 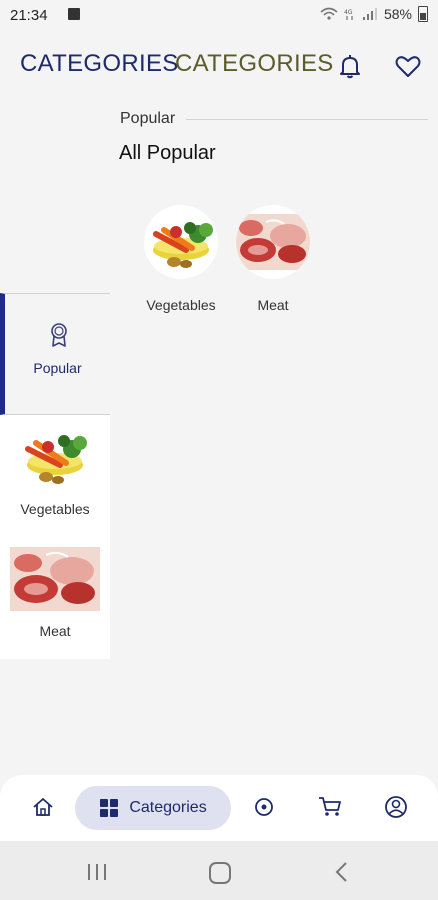 I want to click on target-icon, so click(x=264, y=807).